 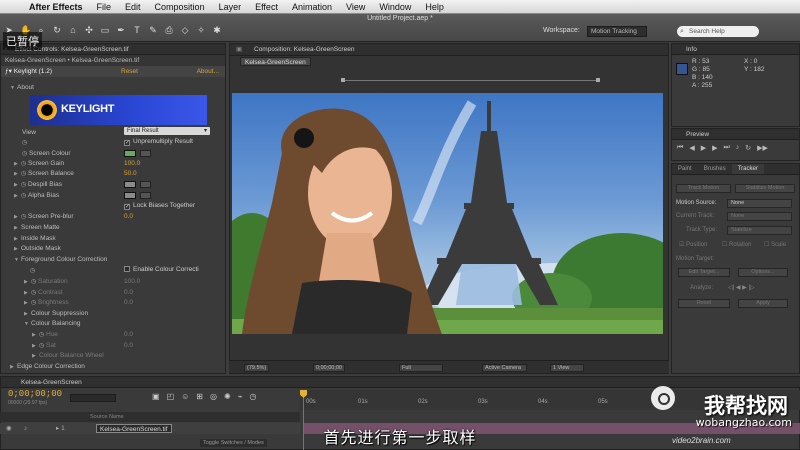 What do you see at coordinates (128, 216) in the screenshot?
I see `screen-preblur-value: 0.0` at bounding box center [128, 216].